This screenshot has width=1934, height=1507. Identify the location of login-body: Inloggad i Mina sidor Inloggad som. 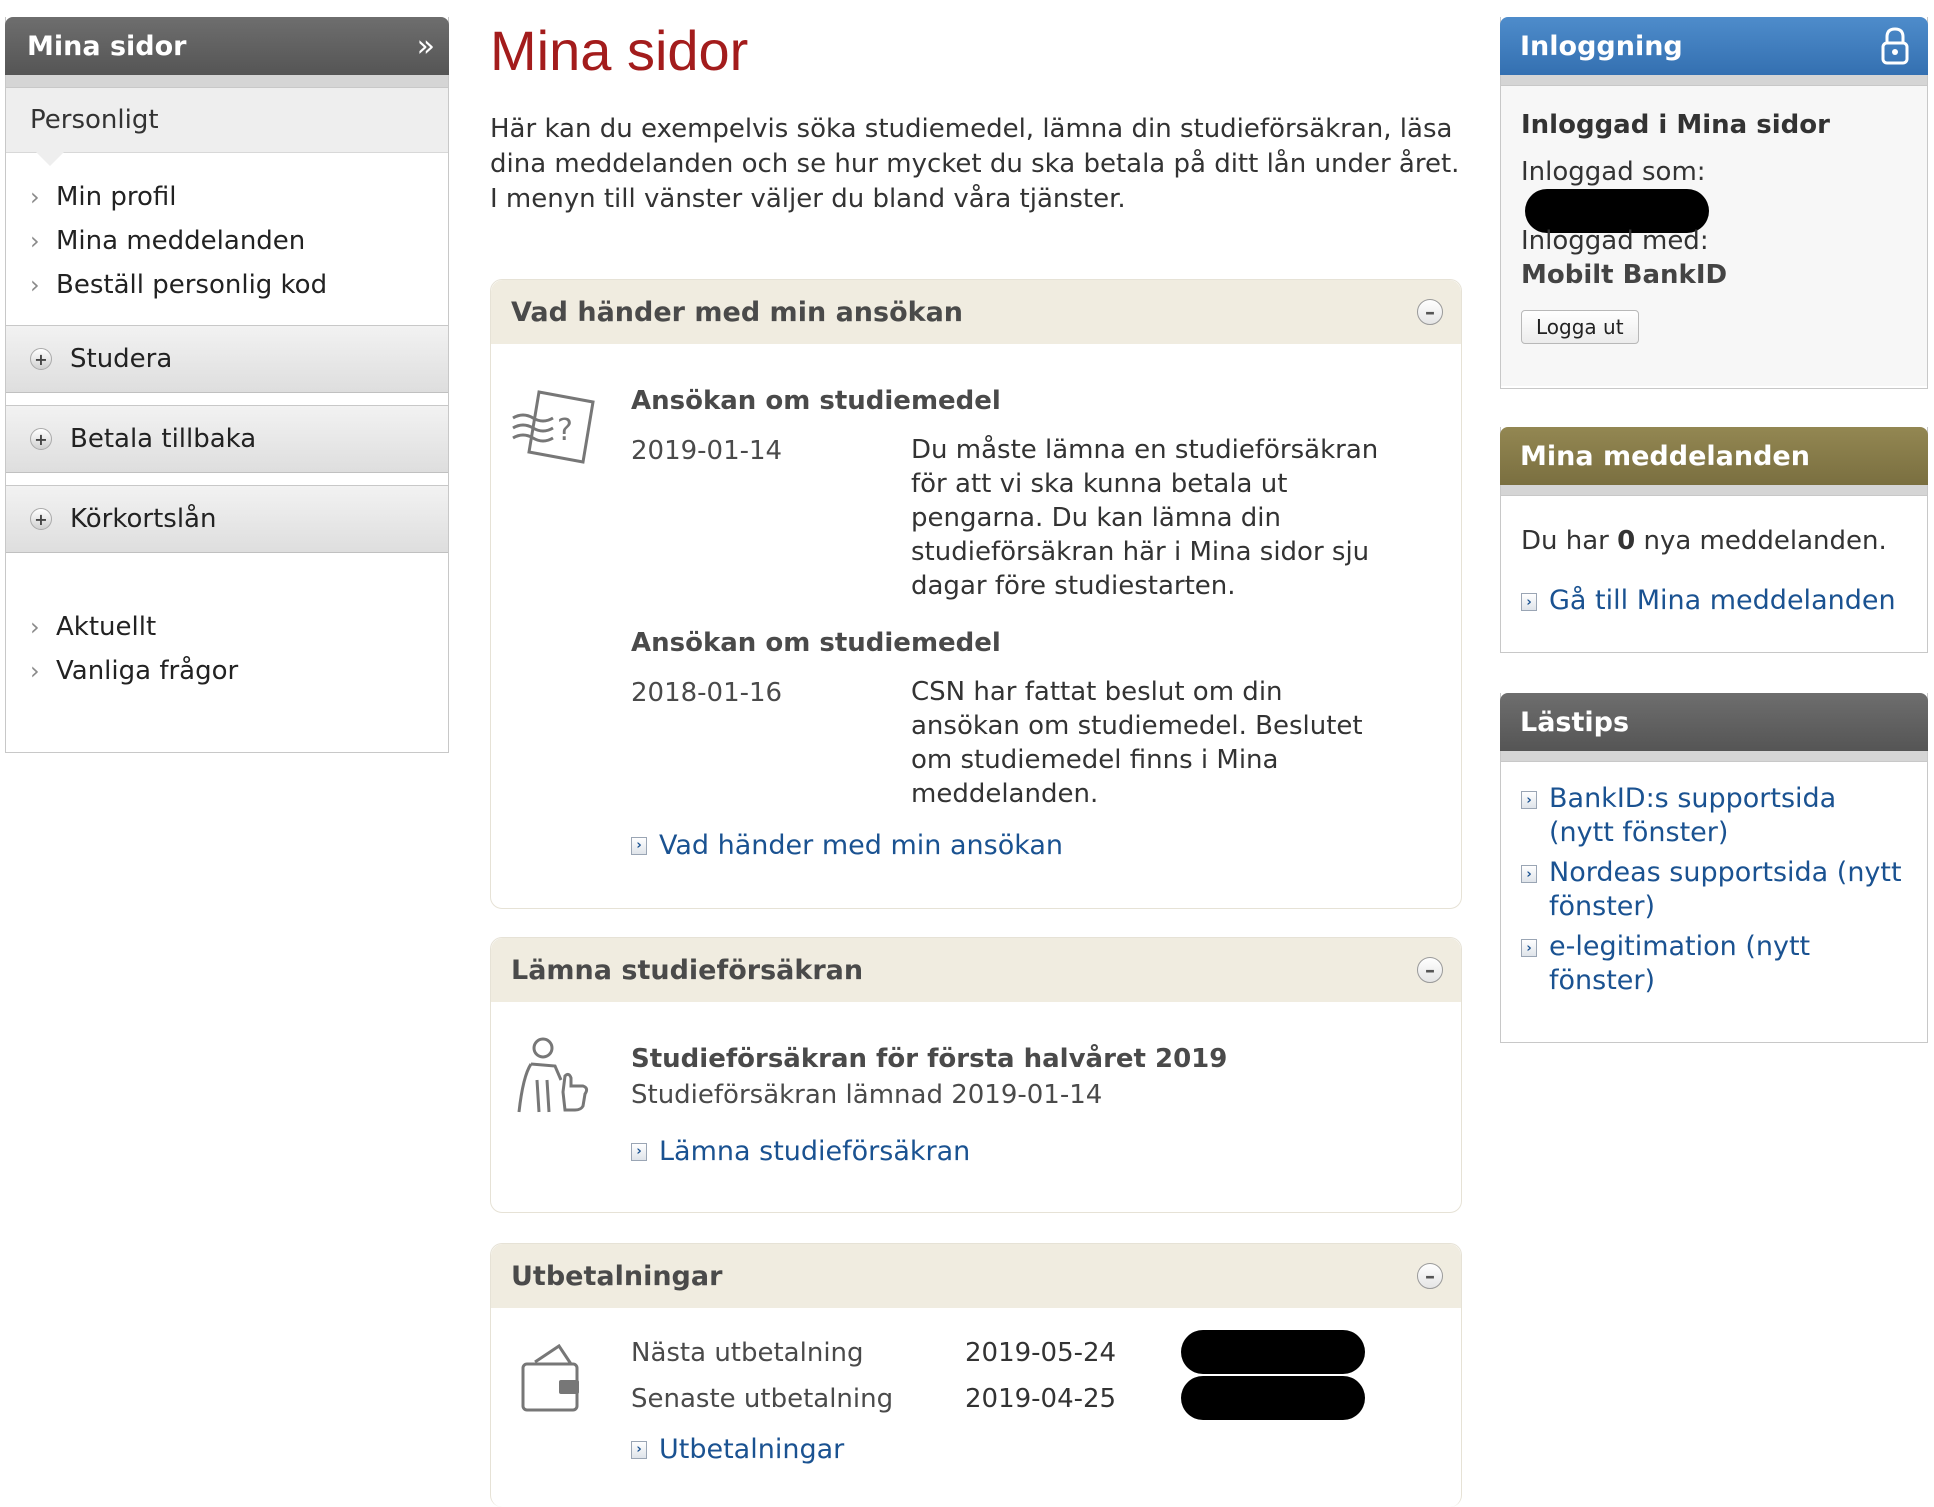
(1714, 236).